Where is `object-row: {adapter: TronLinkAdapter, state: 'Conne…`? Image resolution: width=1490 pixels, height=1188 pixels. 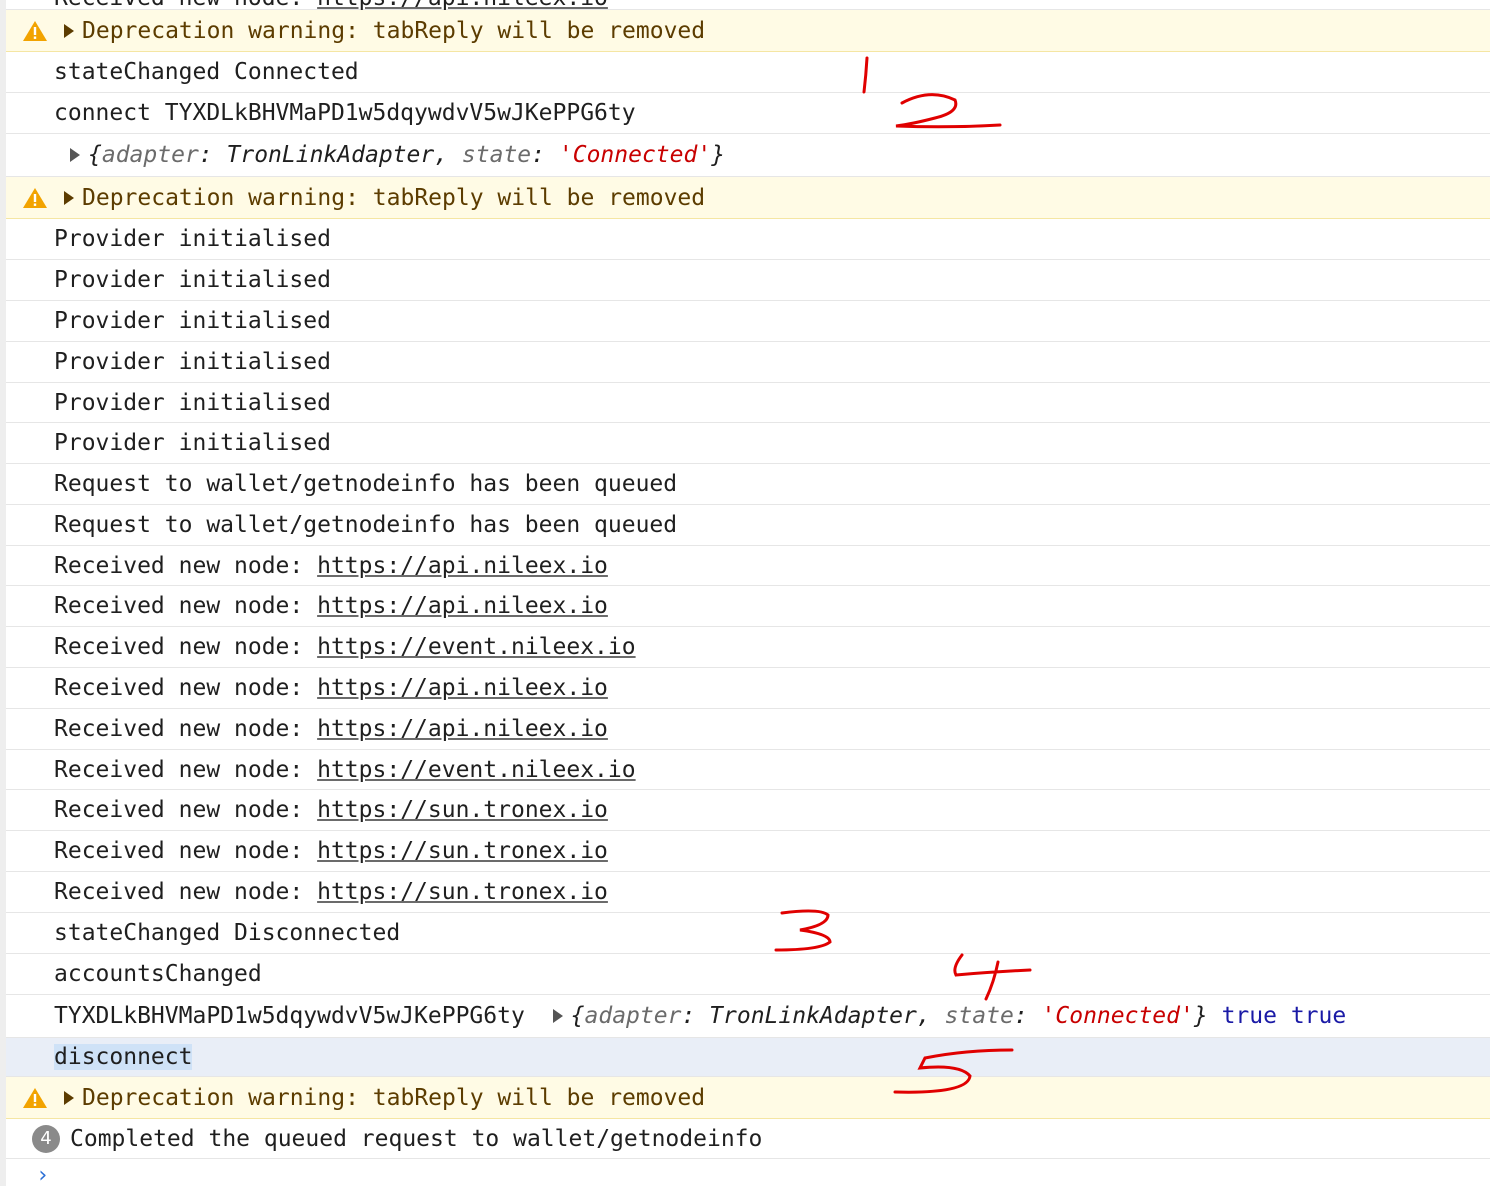
object-row: {adapter: TronLinkAdapter, state: 'Conne… is located at coordinates (748, 155).